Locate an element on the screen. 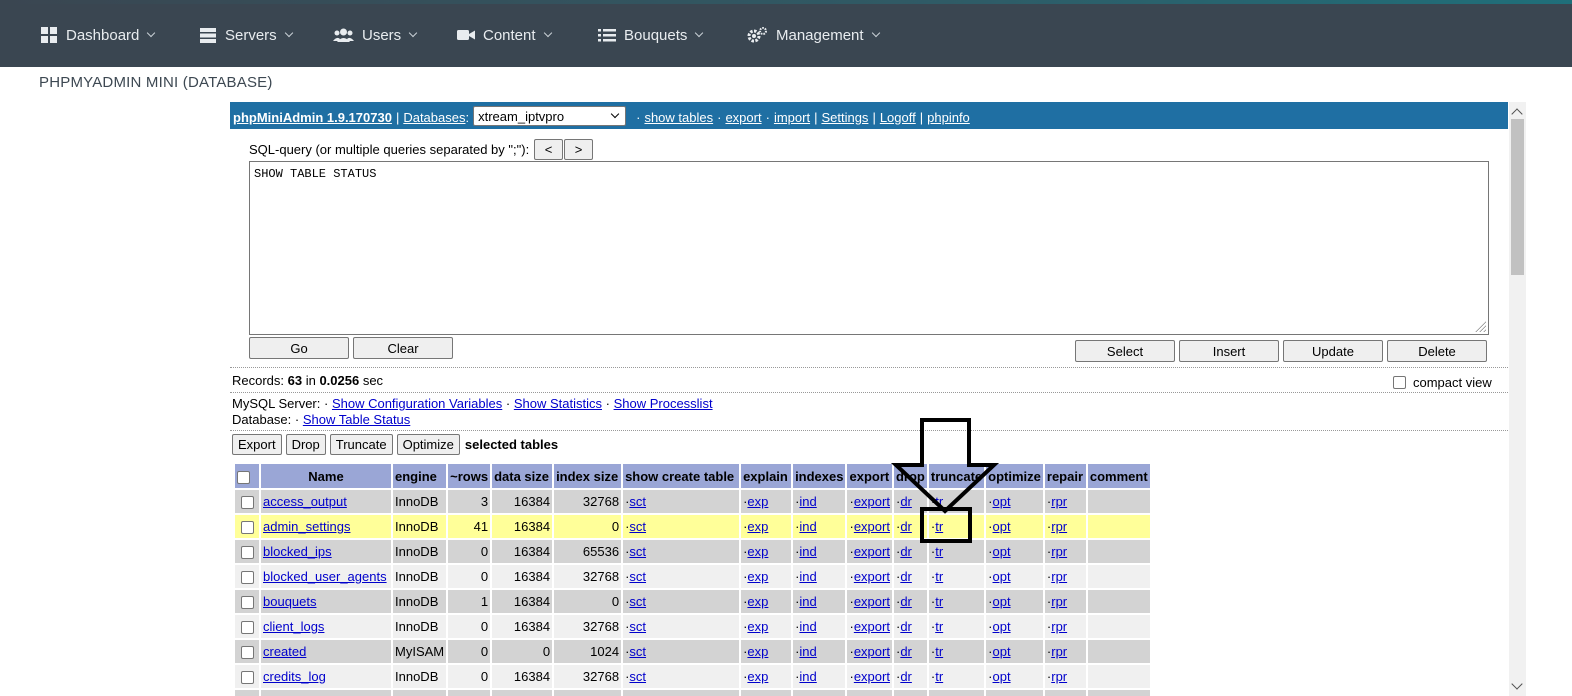 This screenshot has height=696, width=1572. scrollbar-thumb is located at coordinates (1517, 197).